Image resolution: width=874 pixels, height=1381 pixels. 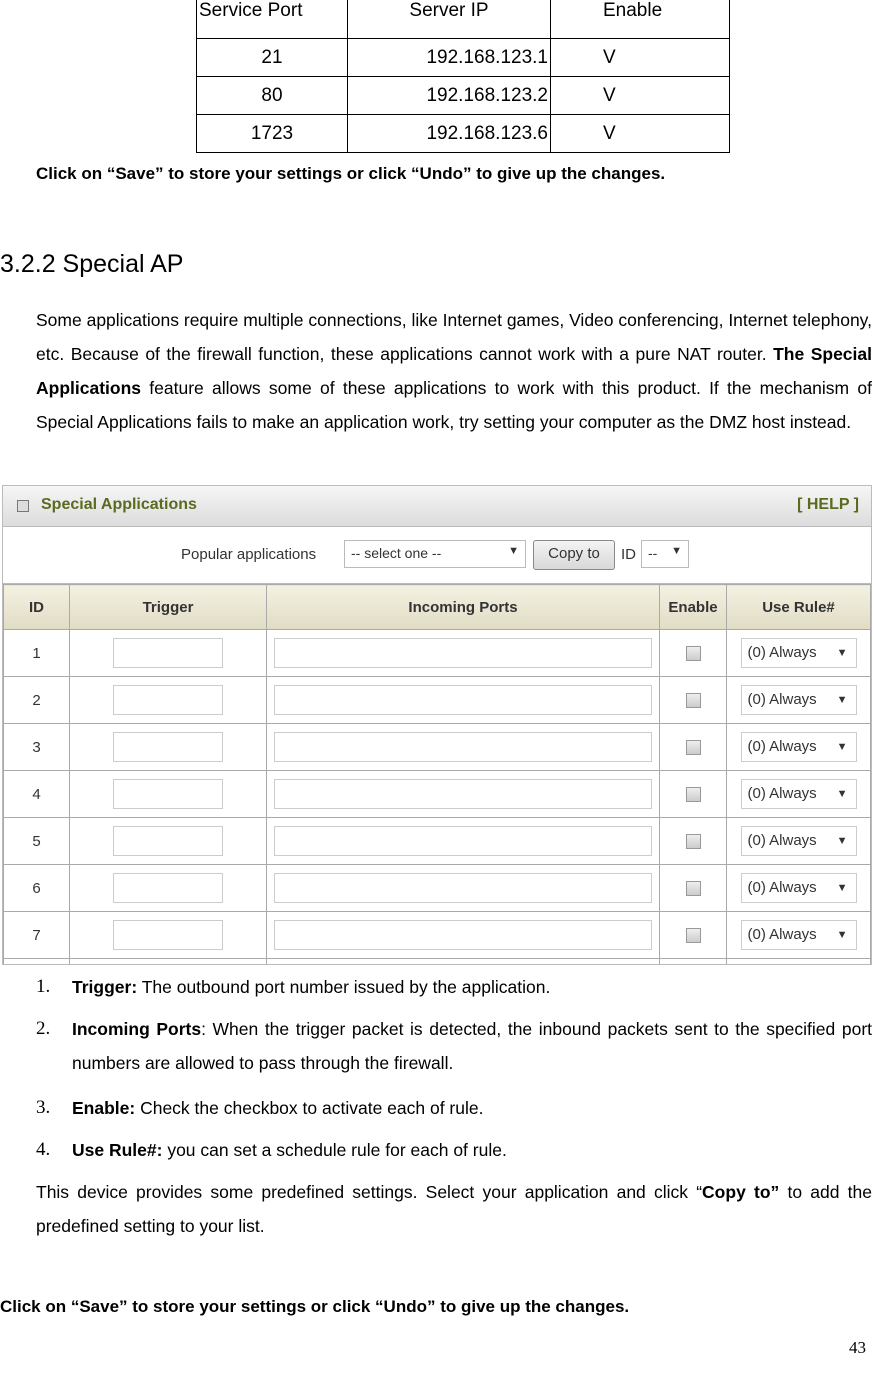 What do you see at coordinates (272, 57) in the screenshot?
I see `cell: 21` at bounding box center [272, 57].